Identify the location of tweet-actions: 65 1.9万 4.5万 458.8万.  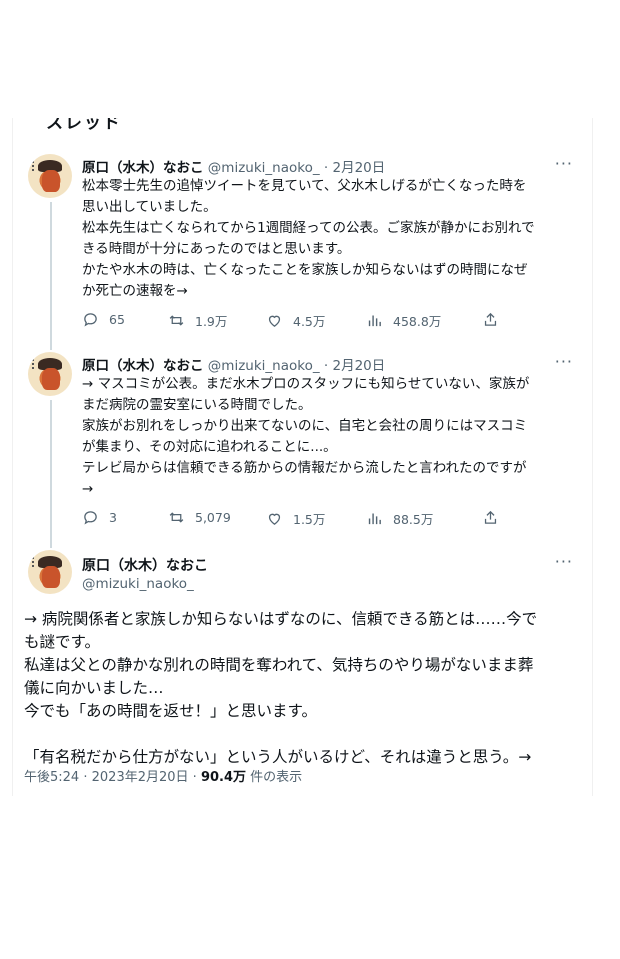
(322, 321).